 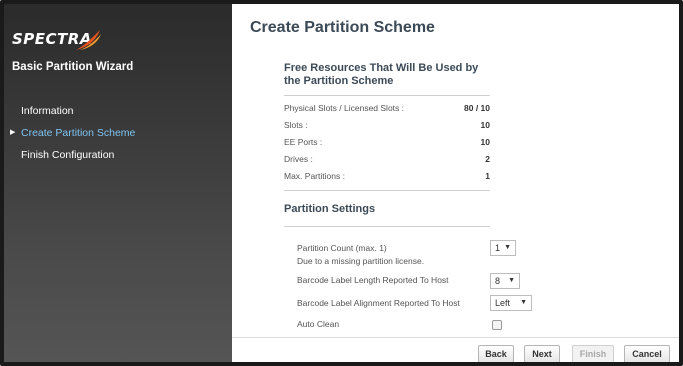 What do you see at coordinates (361, 261) in the screenshot?
I see `partition-count-note: Due to a missing partition license.` at bounding box center [361, 261].